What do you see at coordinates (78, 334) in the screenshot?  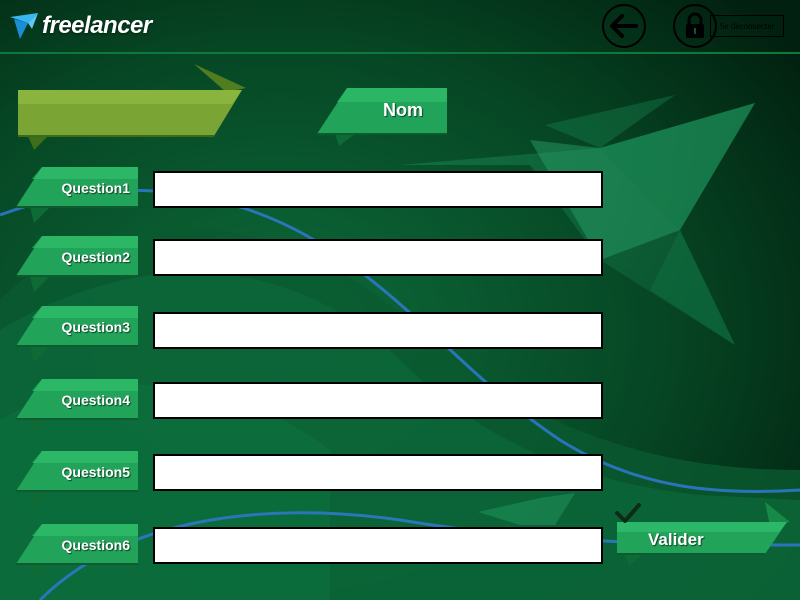 I see `question-label-3: Question3` at bounding box center [78, 334].